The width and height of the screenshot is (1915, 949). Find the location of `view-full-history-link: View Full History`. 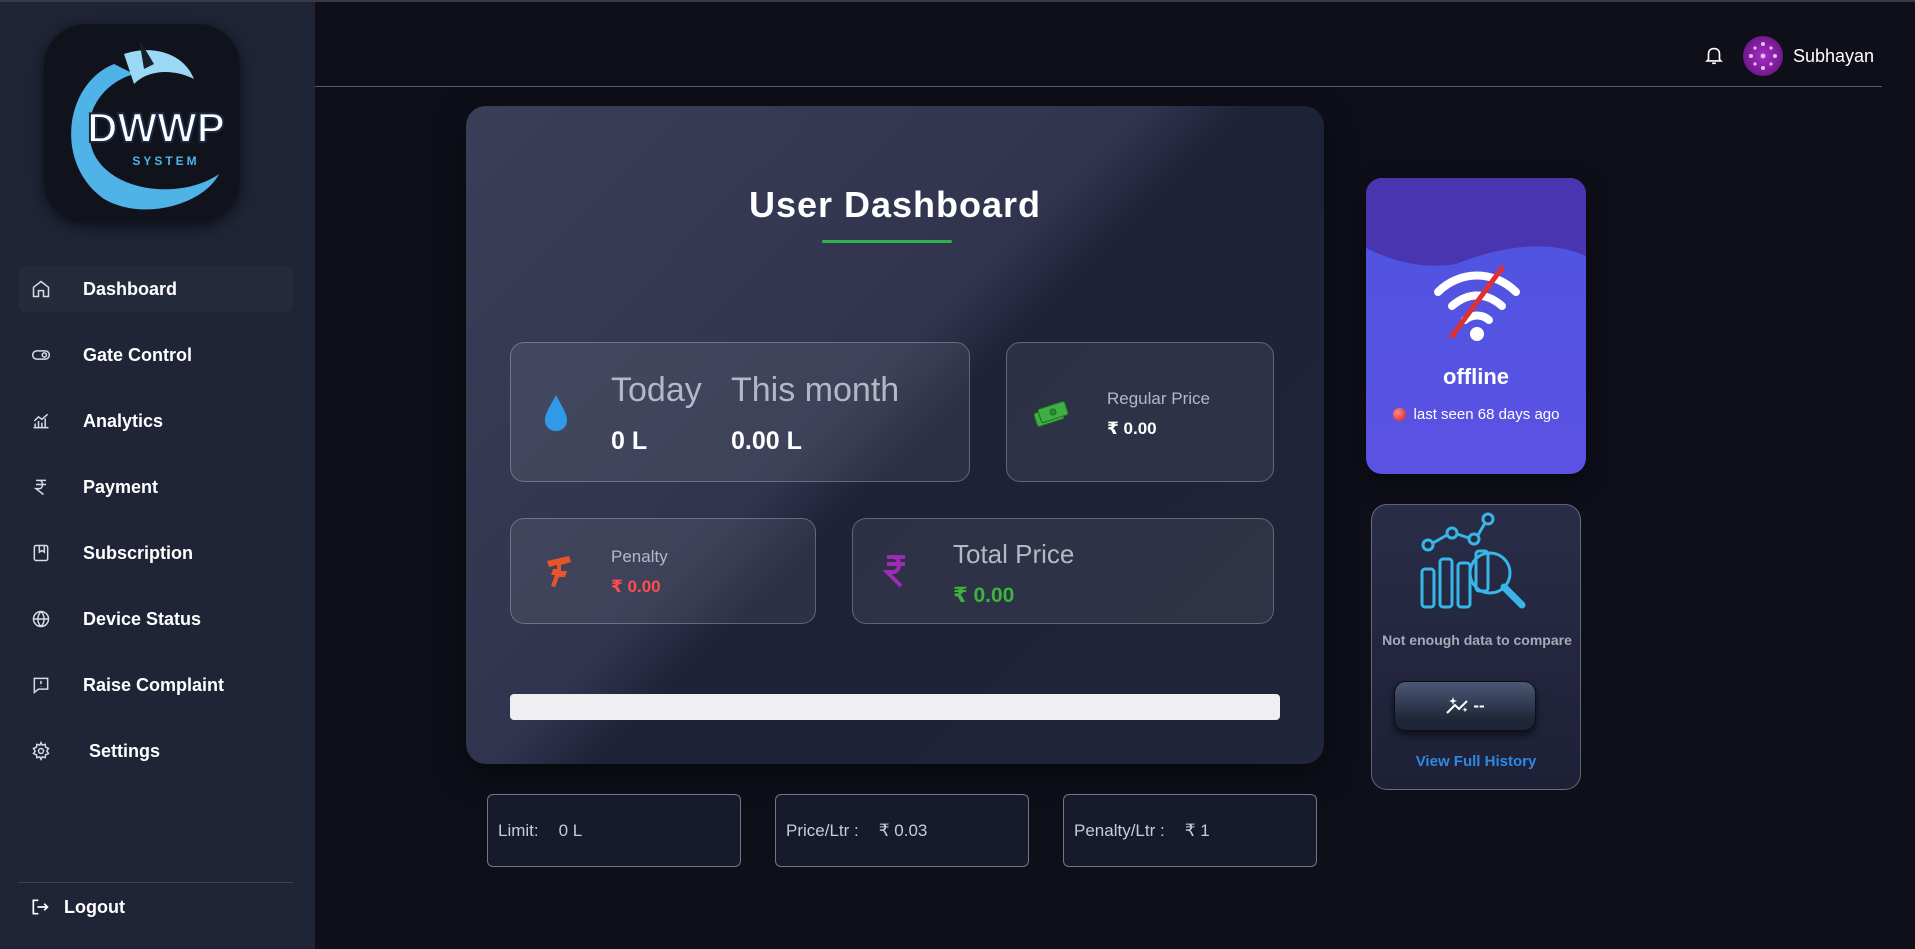

view-full-history-link: View Full History is located at coordinates (1476, 761).